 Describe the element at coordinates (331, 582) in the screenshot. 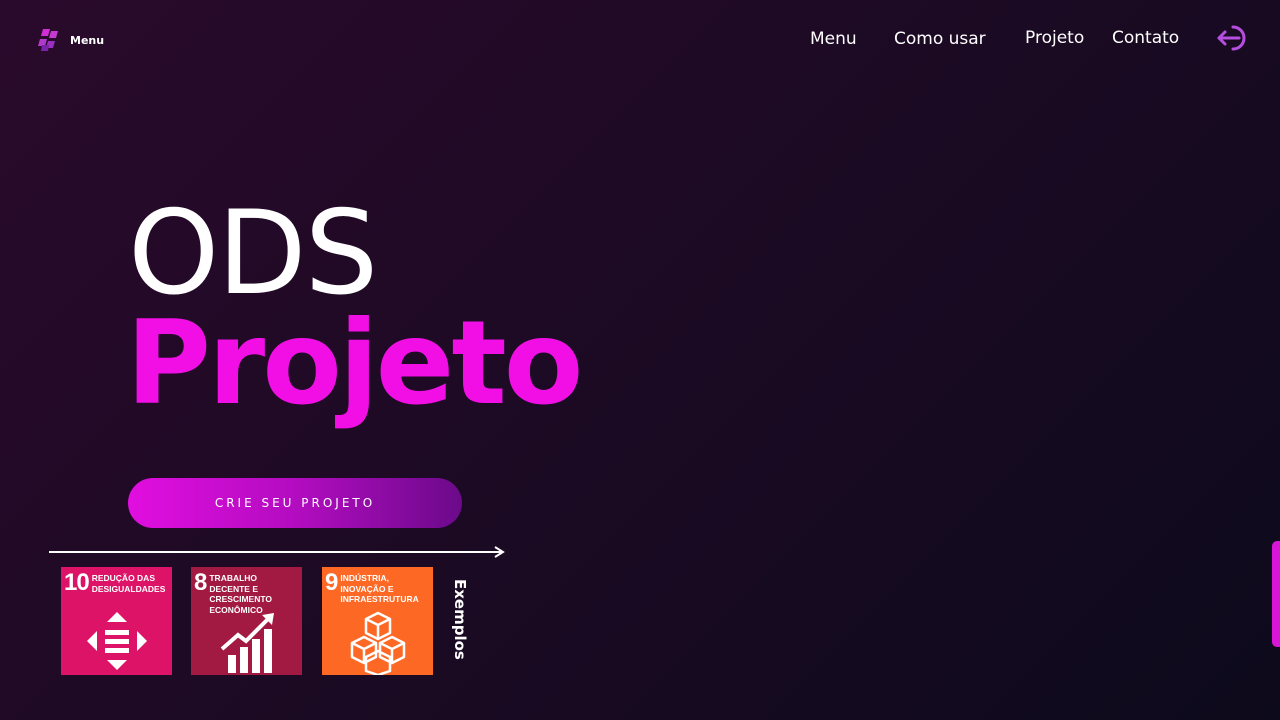

I see `sdg-number: 9` at that location.